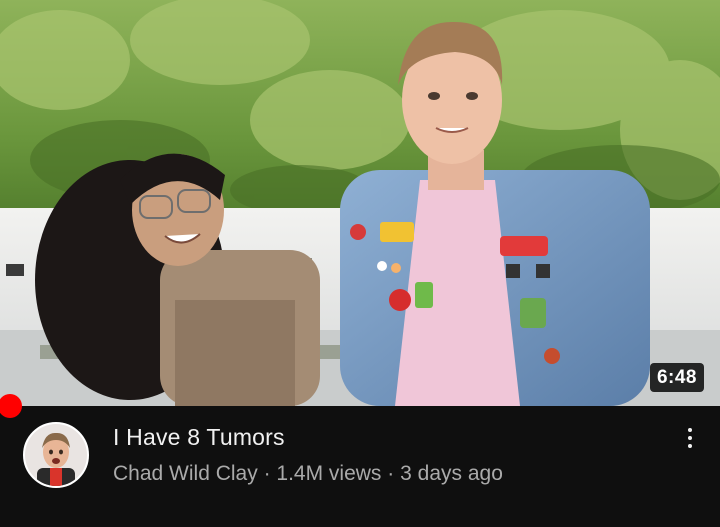 Image resolution: width=720 pixels, height=527 pixels. I want to click on channel-avatar, so click(56, 455).